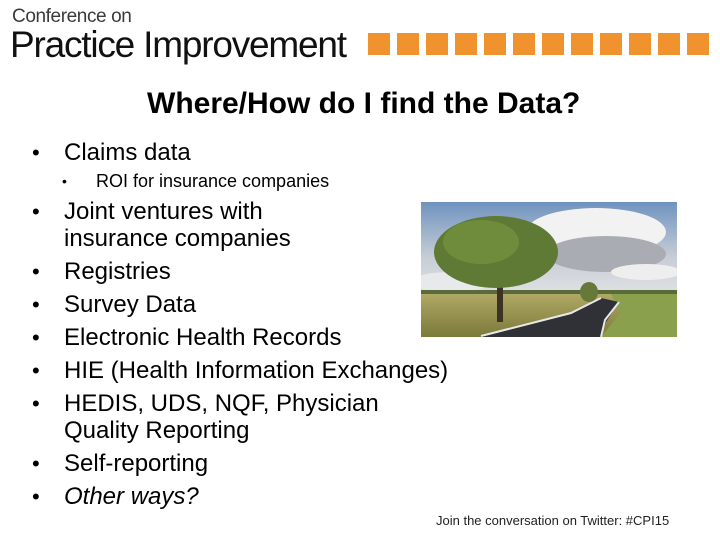  What do you see at coordinates (364, 103) in the screenshot?
I see `slide-title: Where/How do I find the Data?` at bounding box center [364, 103].